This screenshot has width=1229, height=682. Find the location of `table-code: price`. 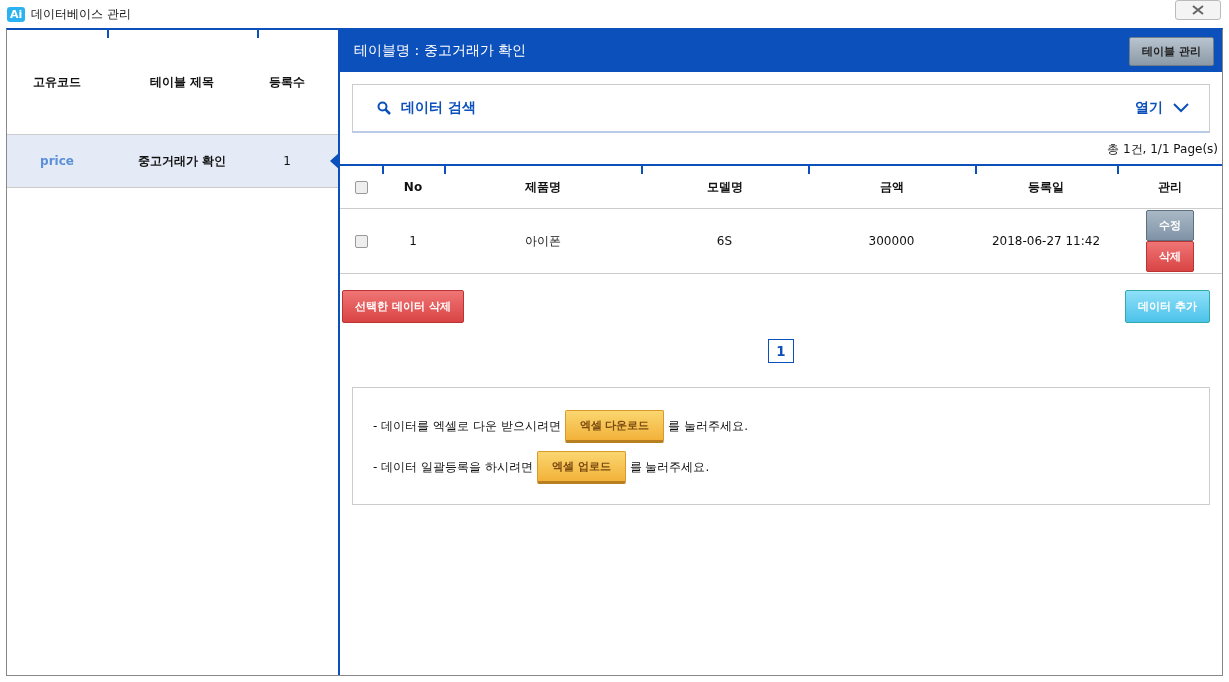

table-code: price is located at coordinates (57, 161).